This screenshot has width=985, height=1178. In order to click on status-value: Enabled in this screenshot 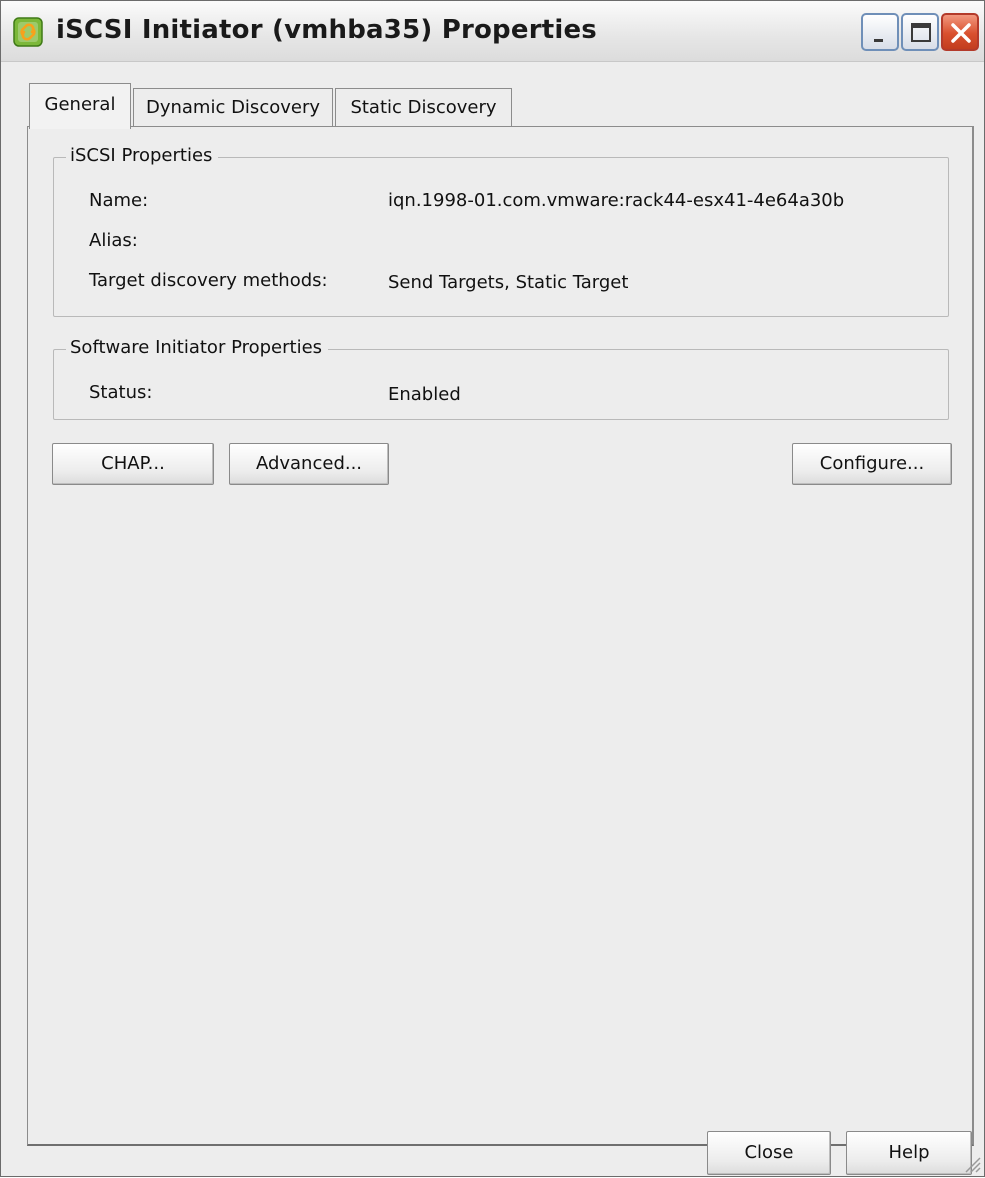, I will do `click(424, 394)`.